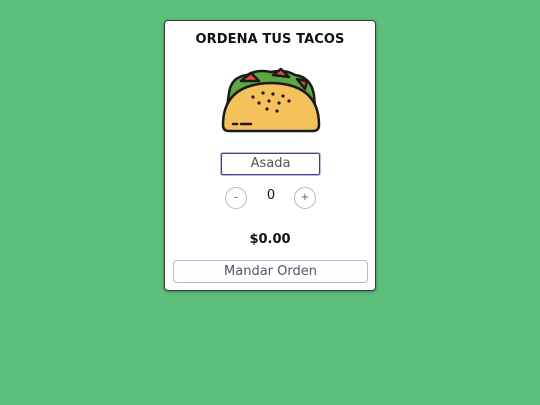  Describe the element at coordinates (270, 271) in the screenshot. I see `submit-order-button: Mandar Orden` at that location.